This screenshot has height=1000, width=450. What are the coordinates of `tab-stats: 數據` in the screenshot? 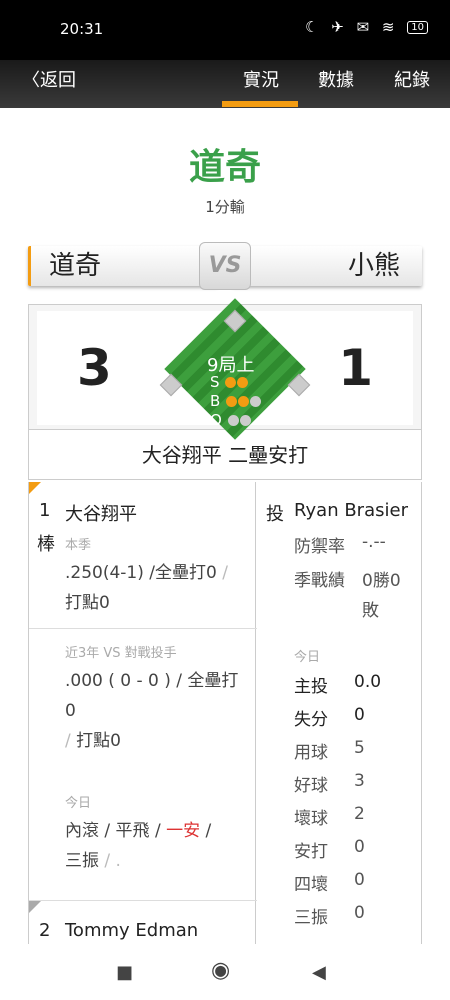 It's located at (336, 79).